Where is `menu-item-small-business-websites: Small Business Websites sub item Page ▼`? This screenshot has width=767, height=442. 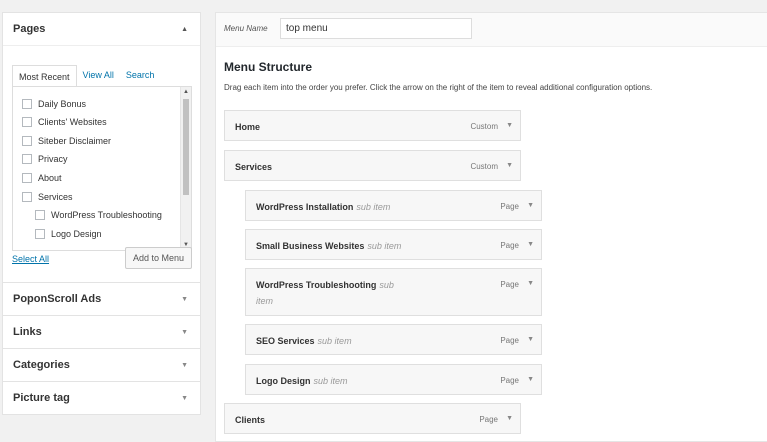 menu-item-small-business-websites: Small Business Websites sub item Page ▼ is located at coordinates (393, 244).